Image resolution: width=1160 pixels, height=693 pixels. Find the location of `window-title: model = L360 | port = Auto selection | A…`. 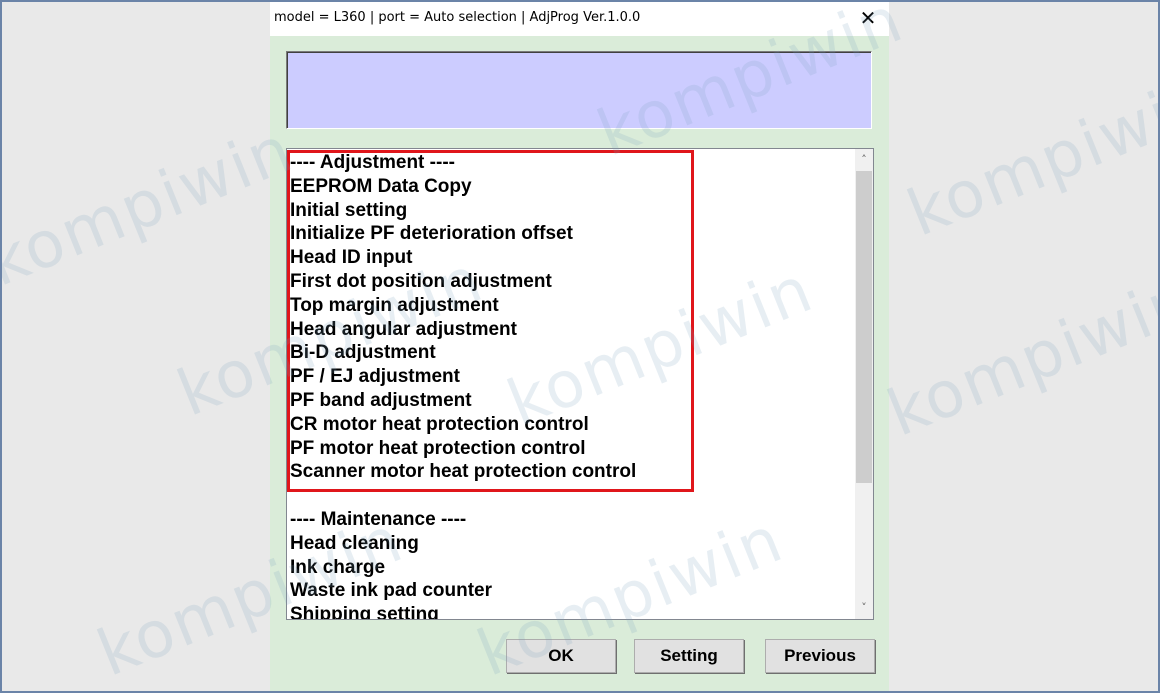

window-title: model = L360 | port = Auto selection | A… is located at coordinates (457, 17).